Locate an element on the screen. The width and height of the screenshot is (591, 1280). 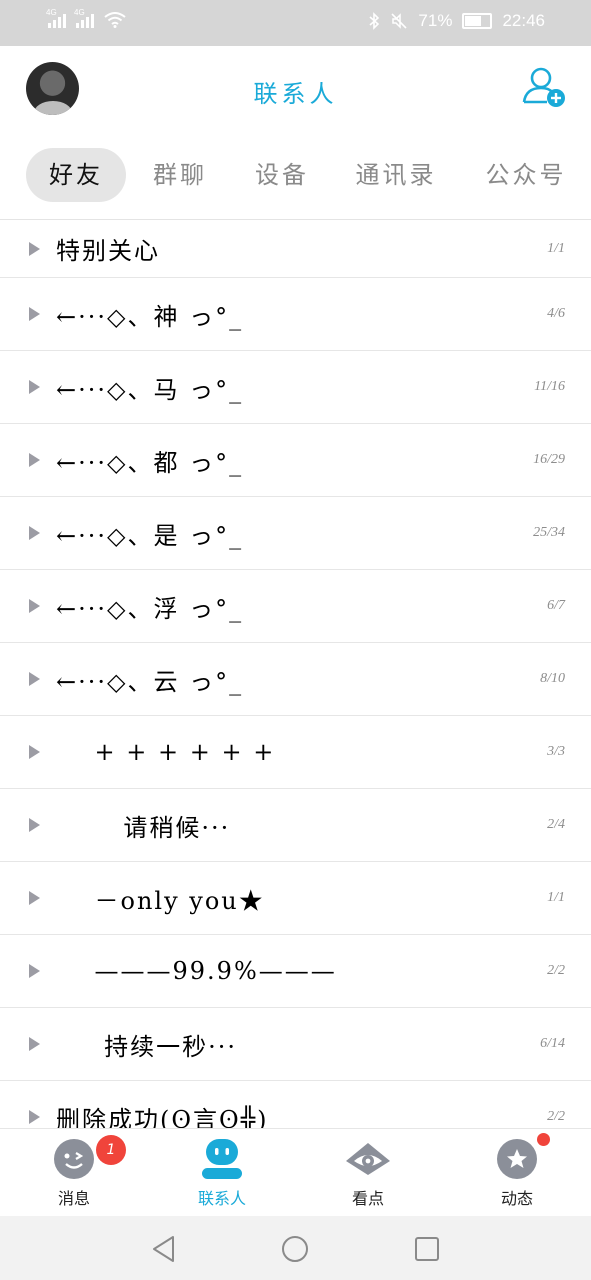
group-row: ←···◇、神 っ°_ 4/6 is located at coordinates (295, 314).